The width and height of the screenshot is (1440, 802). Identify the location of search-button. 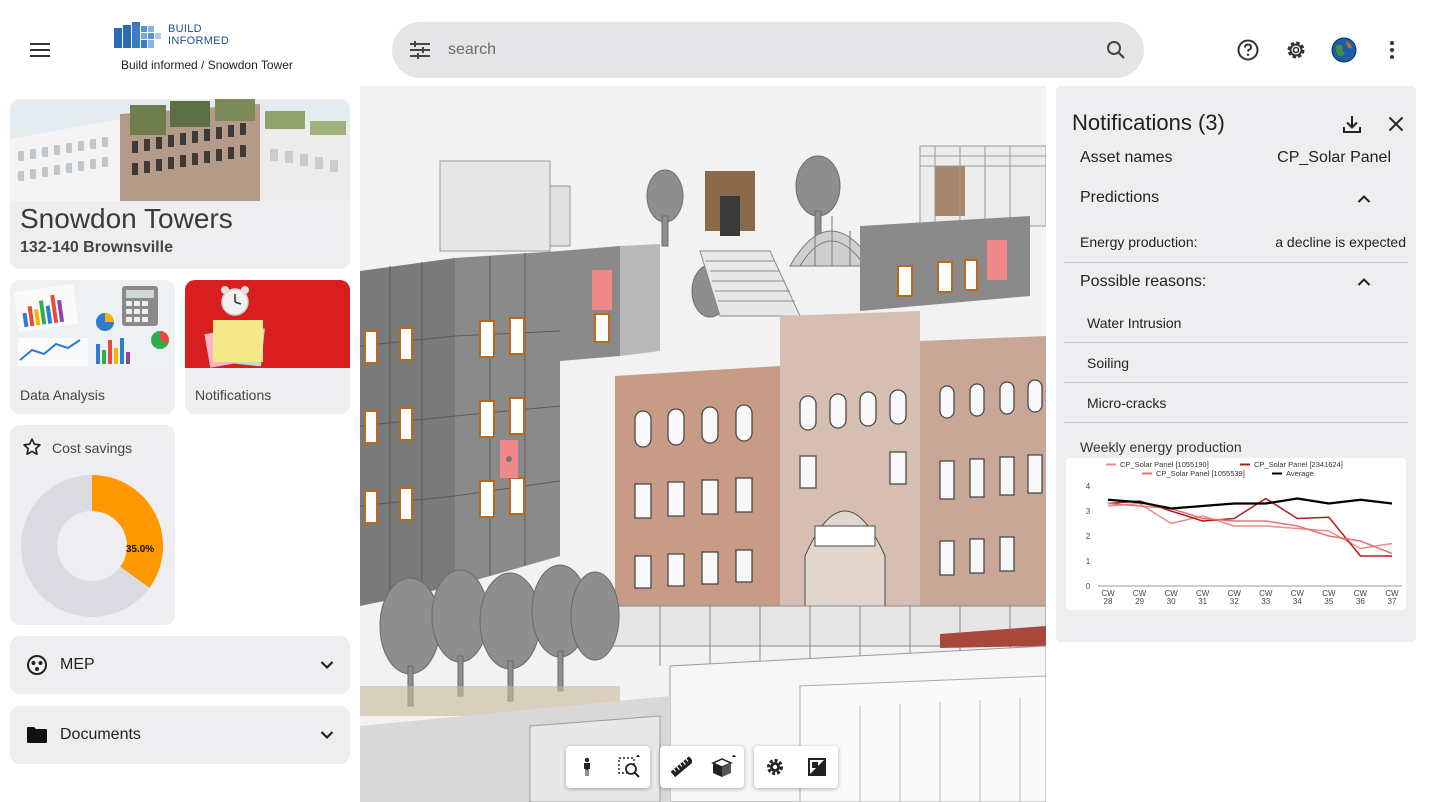
(1116, 50).